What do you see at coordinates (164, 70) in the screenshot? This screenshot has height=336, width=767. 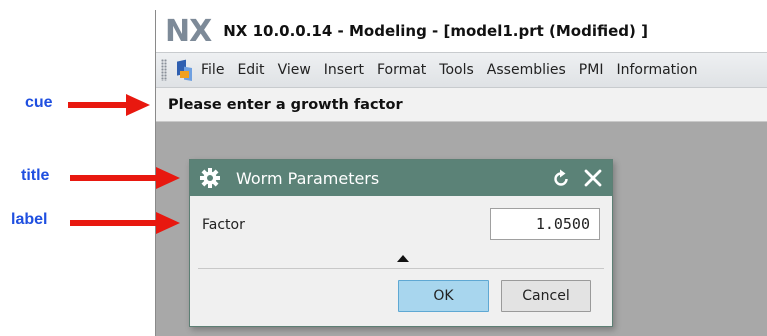 I see `toolbar-grip-icon` at bounding box center [164, 70].